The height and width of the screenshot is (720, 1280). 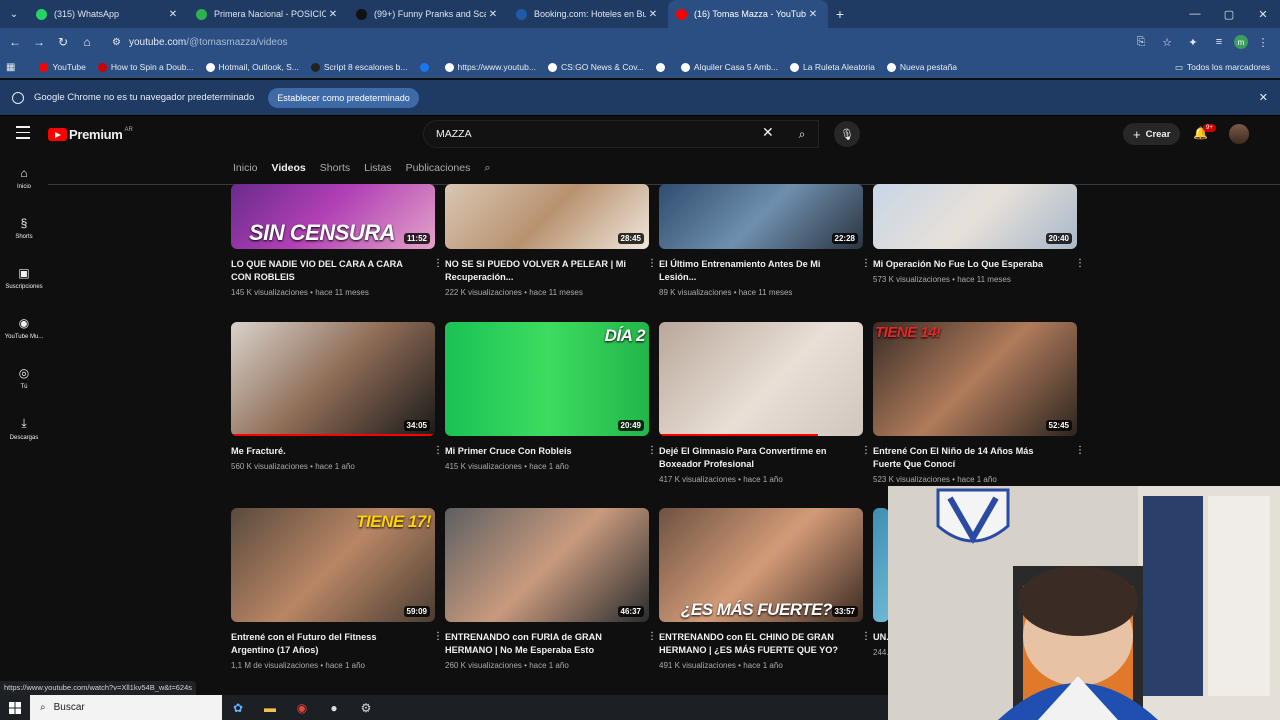 What do you see at coordinates (1239, 134) in the screenshot?
I see `account-avatar` at bounding box center [1239, 134].